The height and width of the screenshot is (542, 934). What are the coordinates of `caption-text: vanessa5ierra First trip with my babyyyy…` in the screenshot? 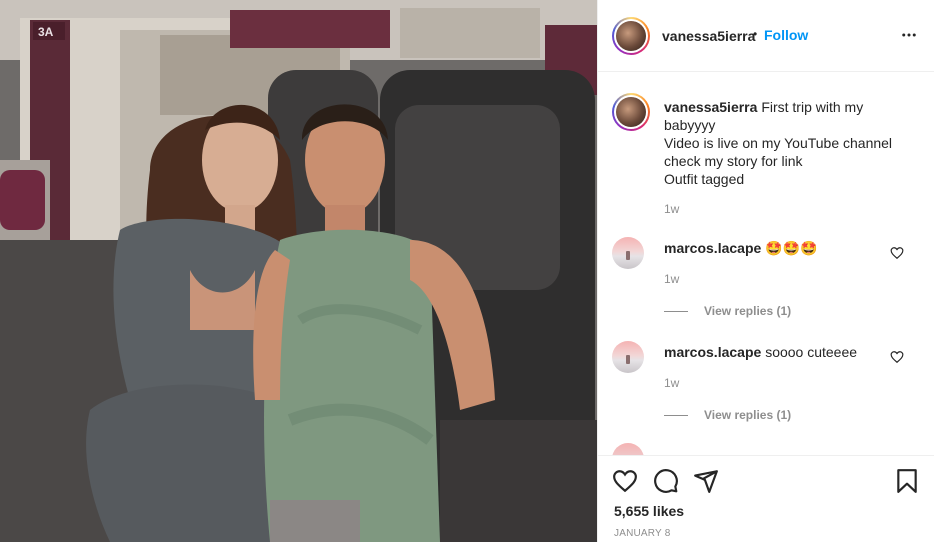 It's located at (794, 143).